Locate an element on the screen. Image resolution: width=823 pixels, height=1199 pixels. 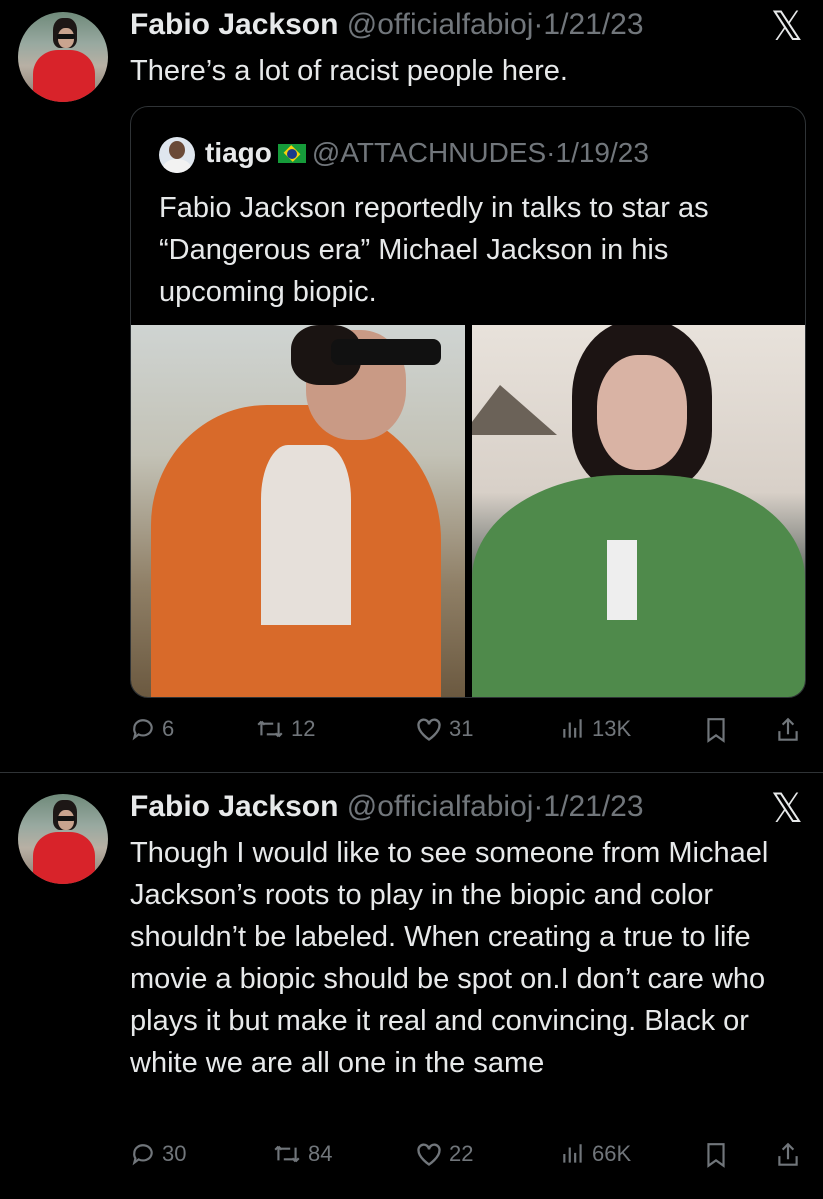
action-bar: 30 84 22 66K is located at coordinates (470, 1156).